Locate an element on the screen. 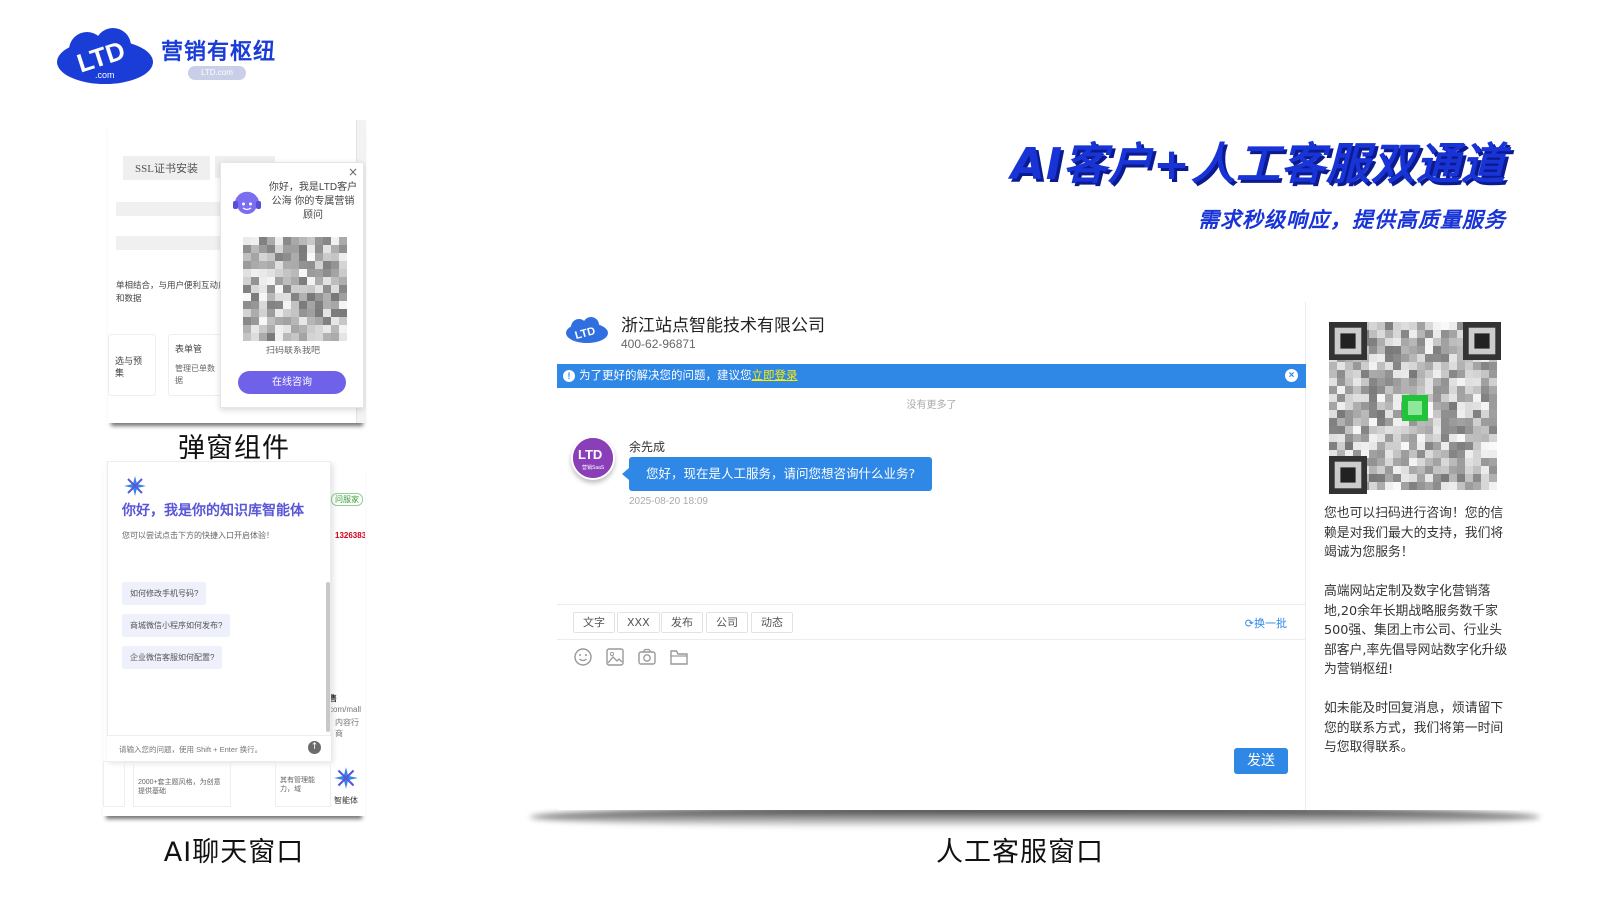  qr-caption: 扫码联系我吧 is located at coordinates (292, 350).